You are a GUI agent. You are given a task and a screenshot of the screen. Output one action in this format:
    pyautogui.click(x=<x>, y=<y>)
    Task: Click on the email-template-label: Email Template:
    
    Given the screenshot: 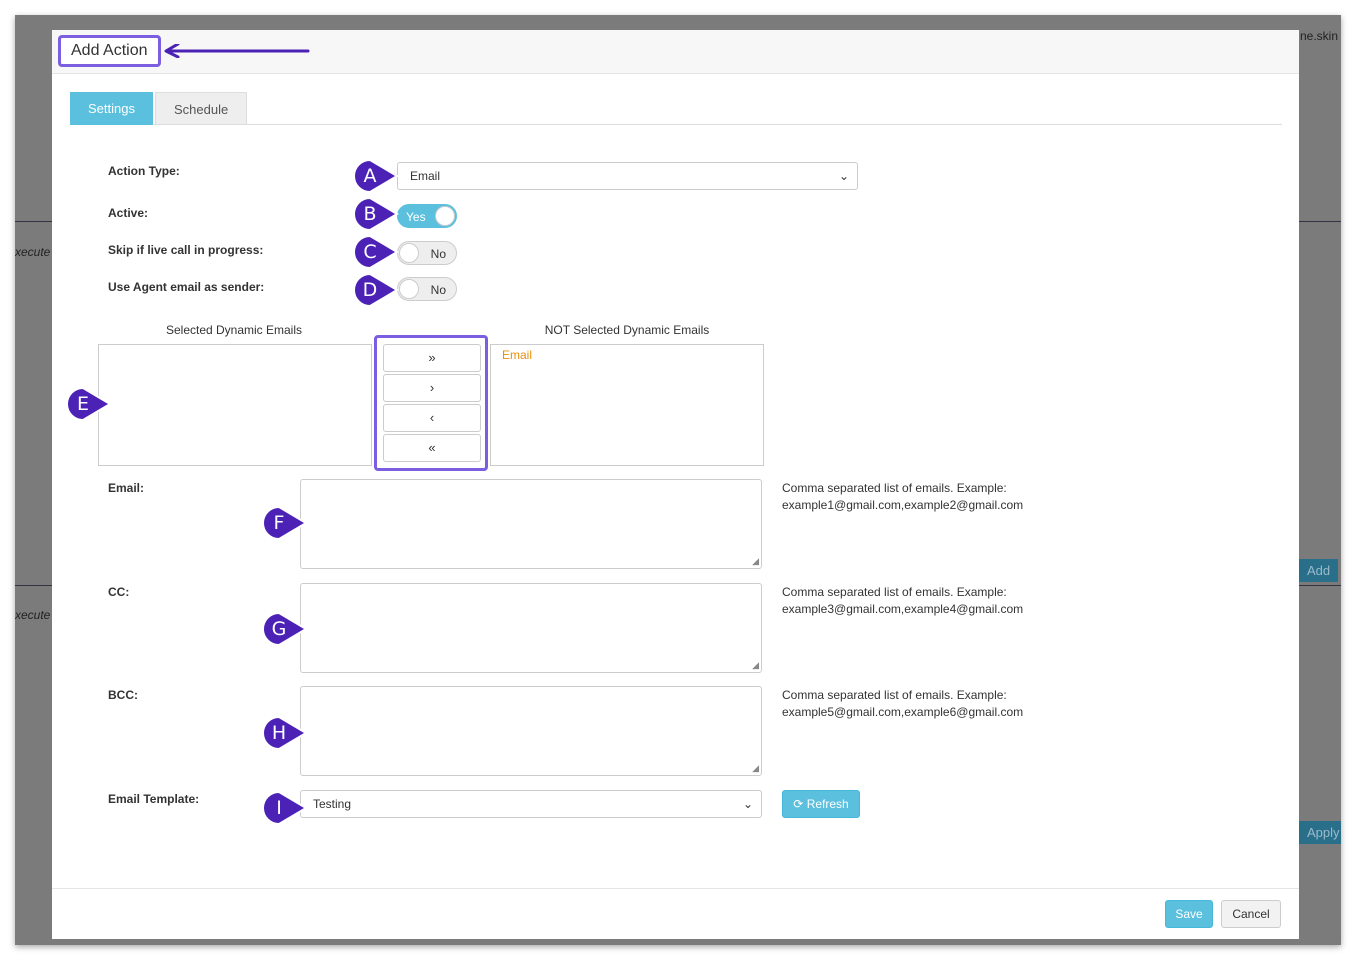 What is the action you would take?
    pyautogui.click(x=154, y=799)
    